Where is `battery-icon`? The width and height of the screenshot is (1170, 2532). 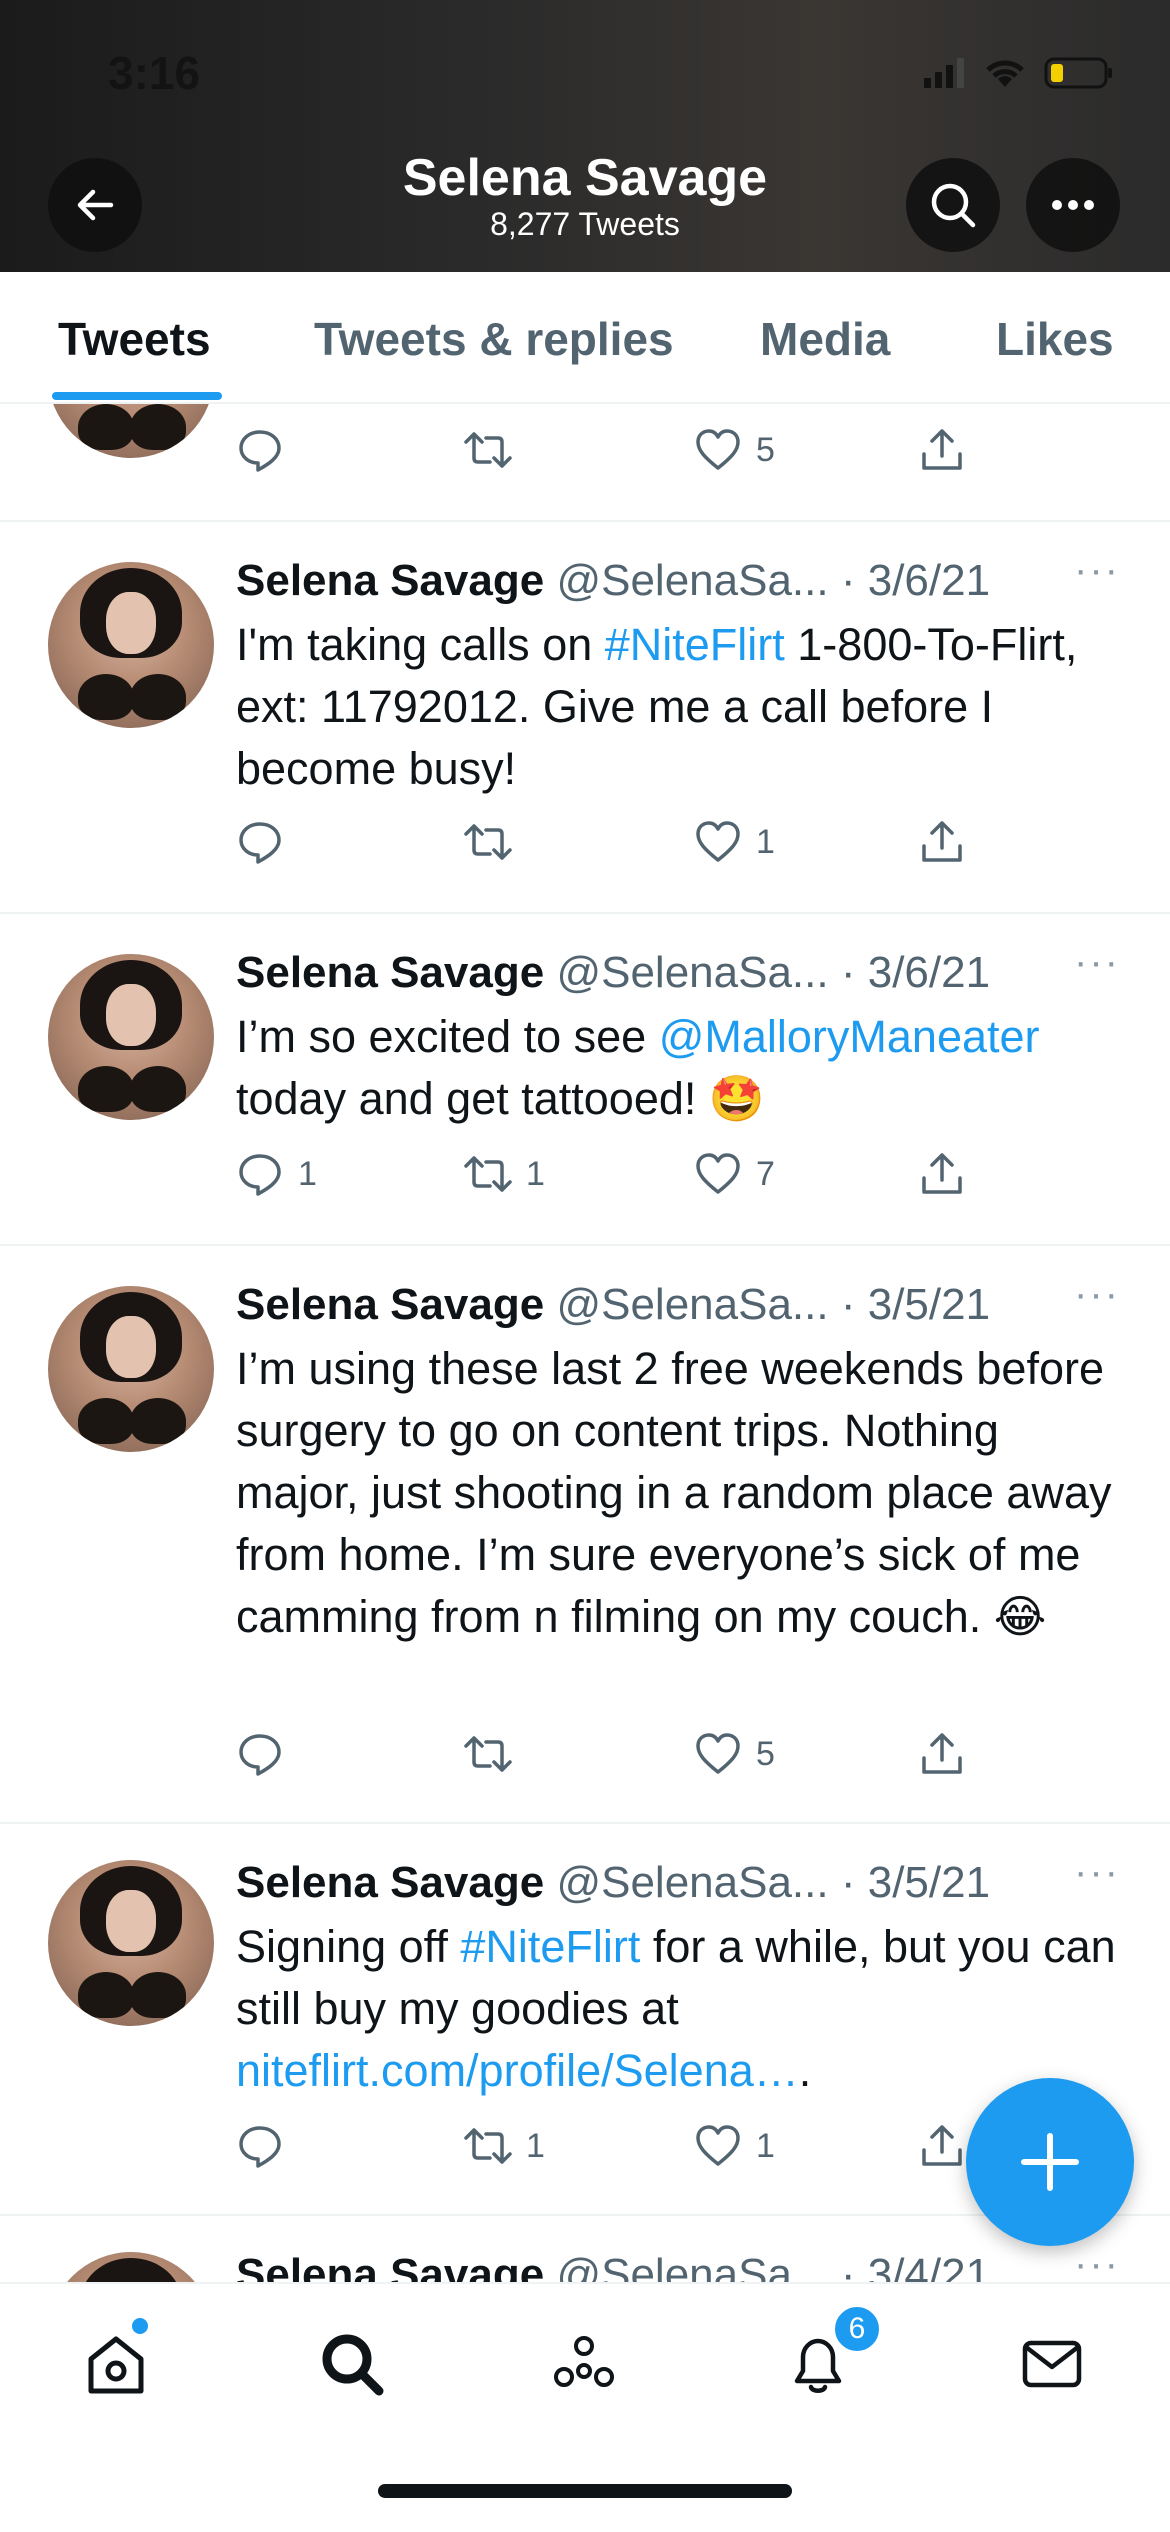 battery-icon is located at coordinates (1078, 73).